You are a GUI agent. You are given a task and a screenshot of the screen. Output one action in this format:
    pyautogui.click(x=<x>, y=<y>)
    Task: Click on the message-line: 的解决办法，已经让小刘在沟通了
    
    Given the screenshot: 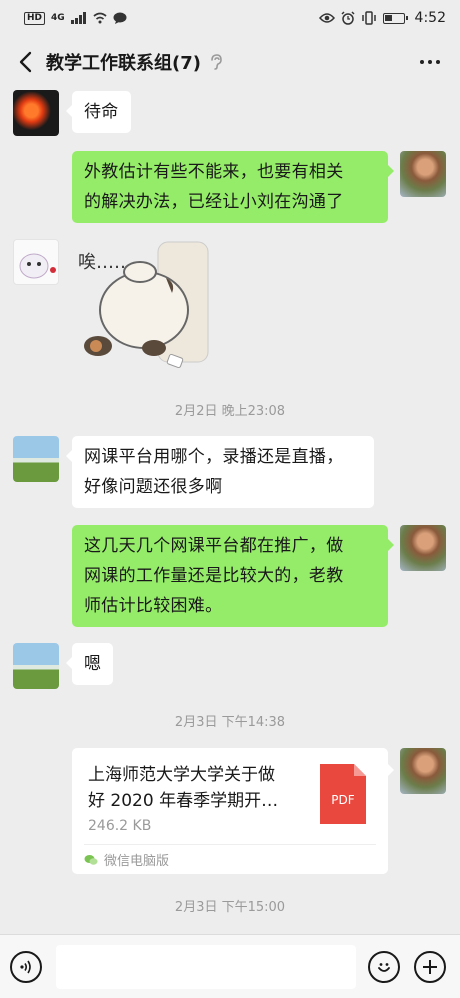 What is the action you would take?
    pyautogui.click(x=214, y=202)
    